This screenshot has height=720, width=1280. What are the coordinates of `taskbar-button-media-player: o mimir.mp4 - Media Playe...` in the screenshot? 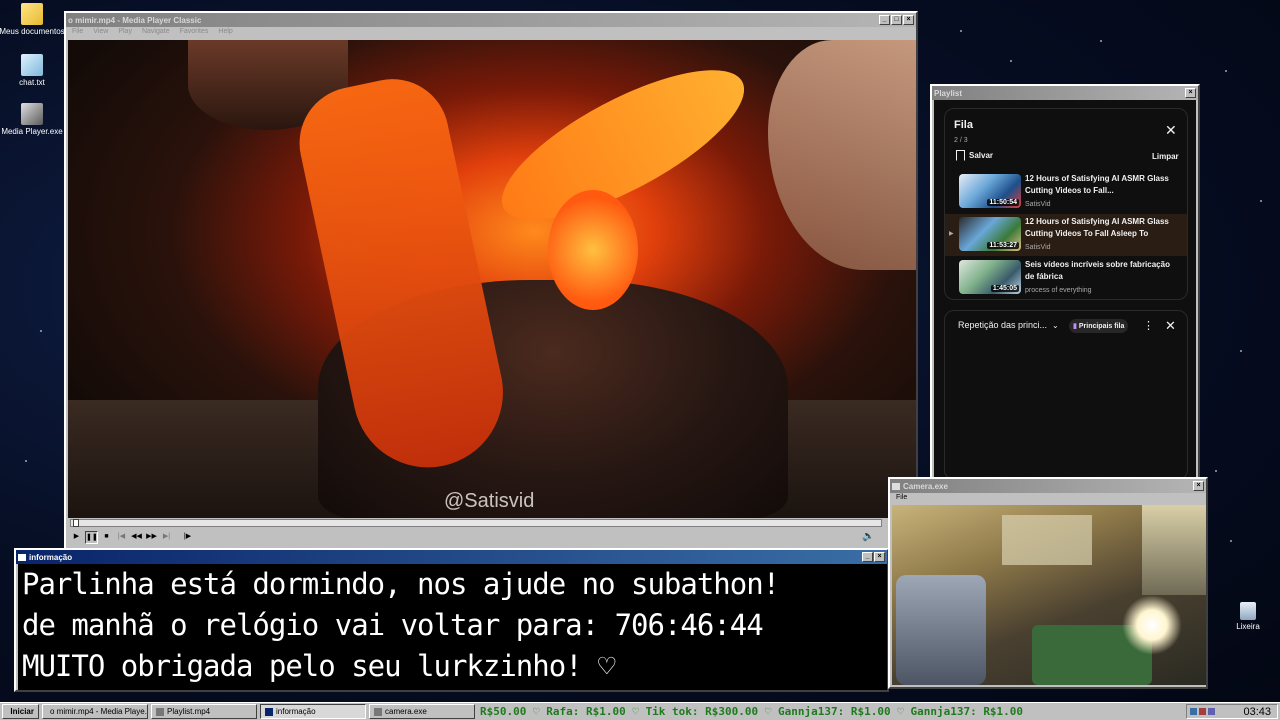 It's located at (95, 711).